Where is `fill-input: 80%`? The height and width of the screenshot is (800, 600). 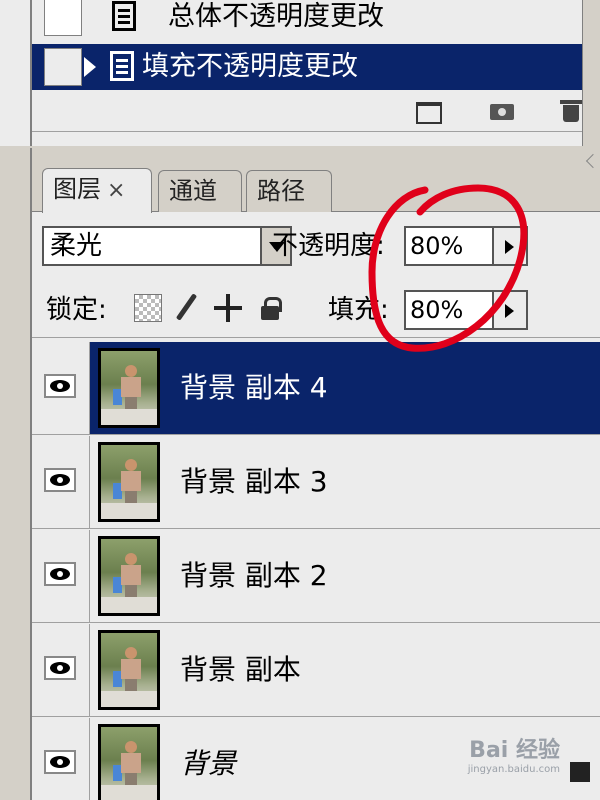 fill-input: 80% is located at coordinates (449, 310).